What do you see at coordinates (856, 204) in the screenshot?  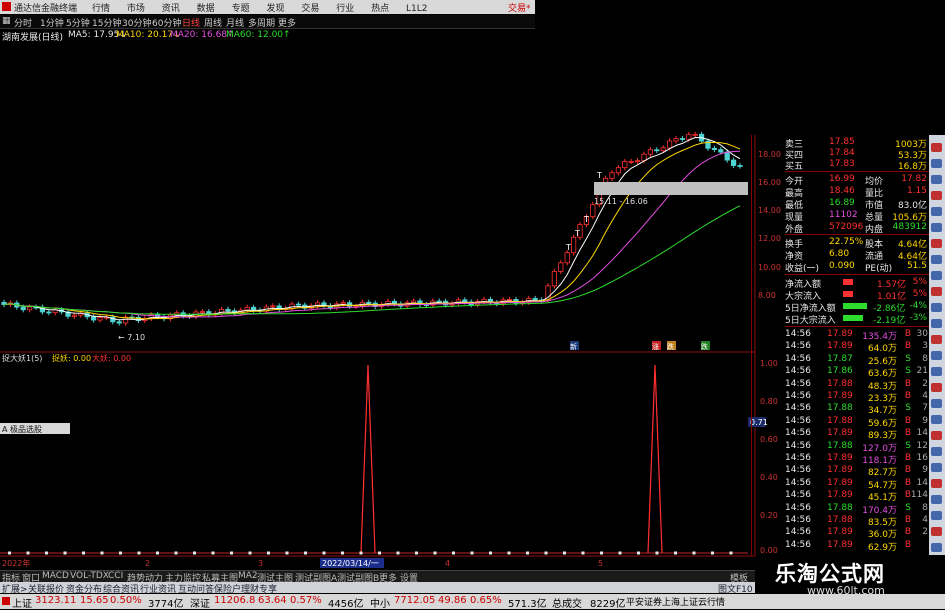 I see `quote-stat-row: 最低 16.89 市值 83.0亿` at bounding box center [856, 204].